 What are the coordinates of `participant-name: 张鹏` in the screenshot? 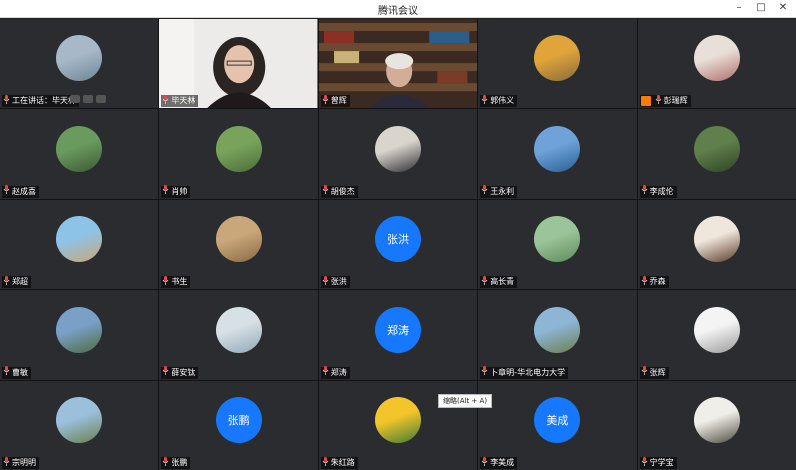 It's located at (179, 462).